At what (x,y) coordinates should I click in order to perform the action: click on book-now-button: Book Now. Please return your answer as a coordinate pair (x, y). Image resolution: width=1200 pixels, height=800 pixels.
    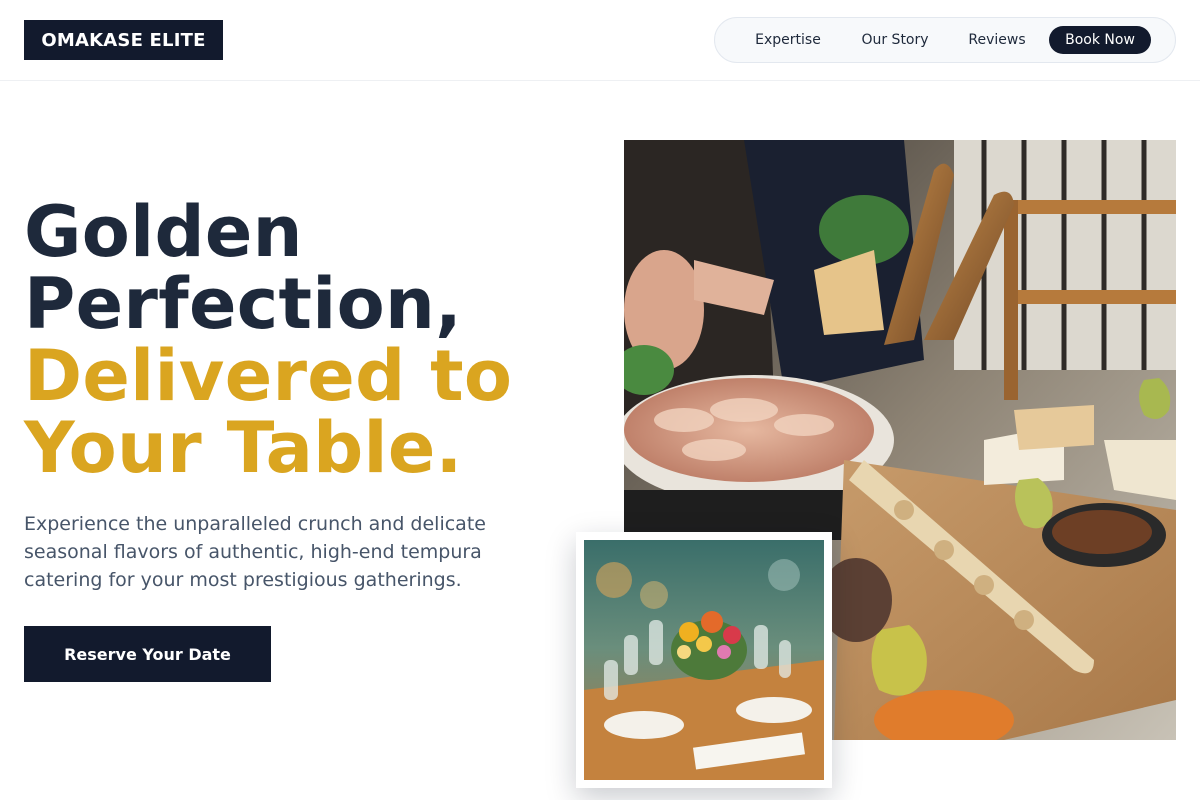
    Looking at the image, I should click on (1100, 40).